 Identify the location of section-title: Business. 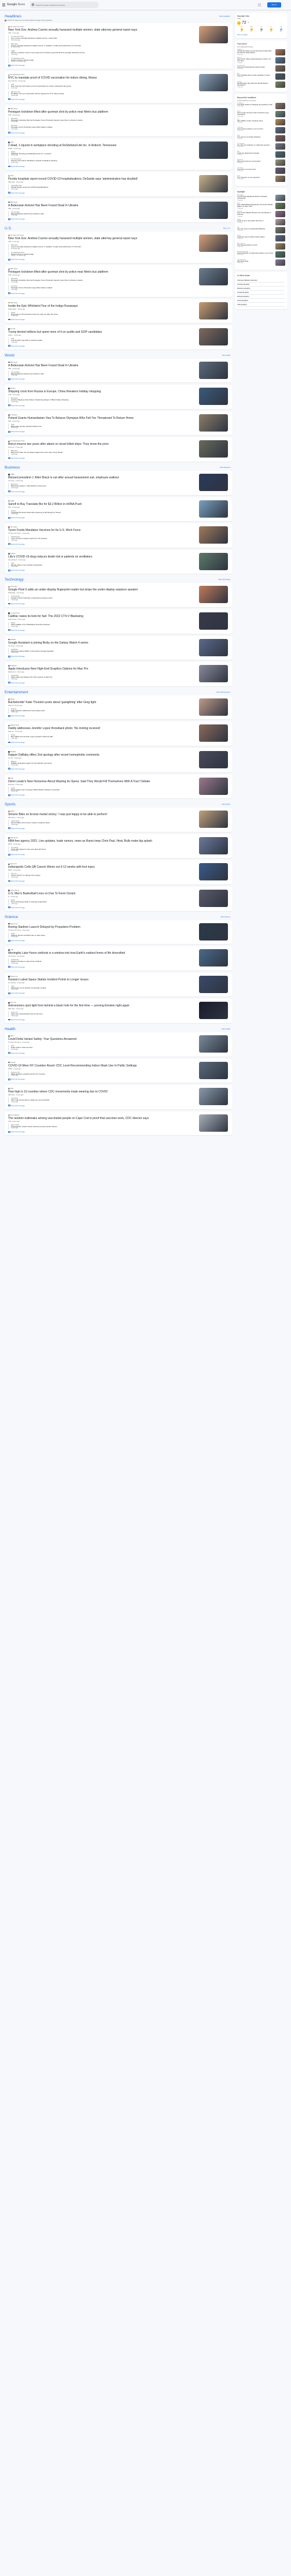
(12, 468).